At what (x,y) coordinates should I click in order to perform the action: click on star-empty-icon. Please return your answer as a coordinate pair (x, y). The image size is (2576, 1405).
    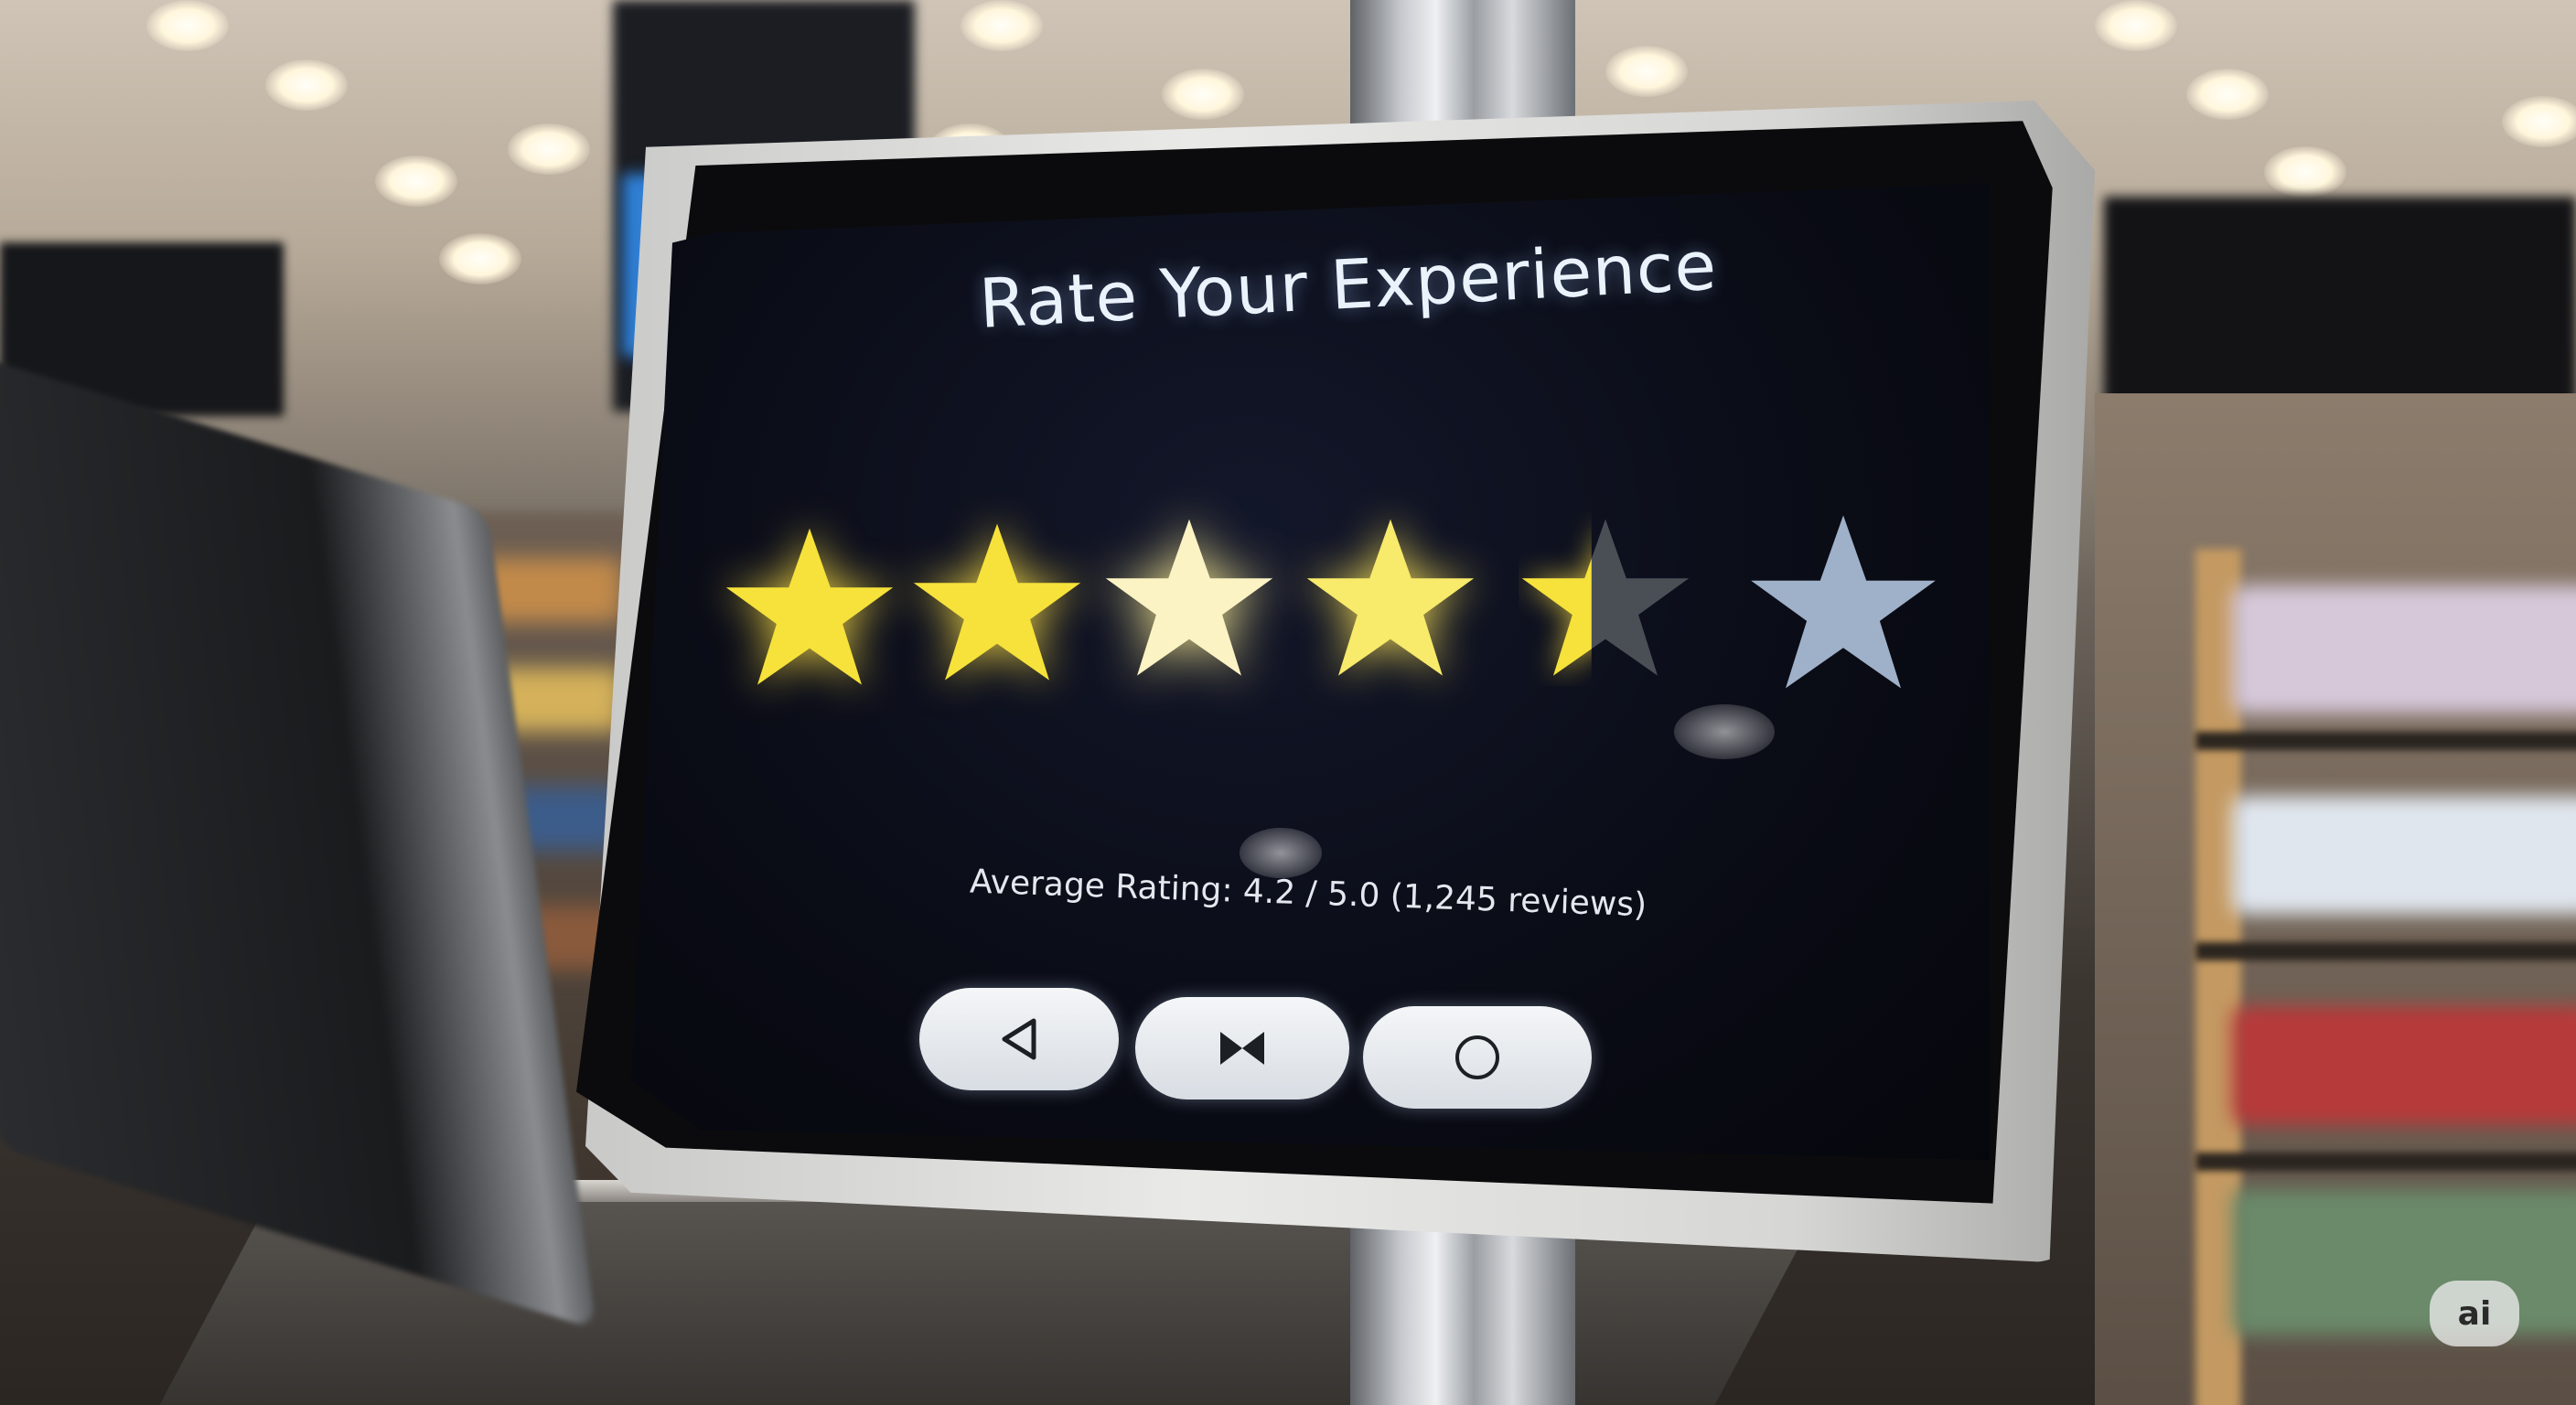
    Looking at the image, I should click on (1844, 602).